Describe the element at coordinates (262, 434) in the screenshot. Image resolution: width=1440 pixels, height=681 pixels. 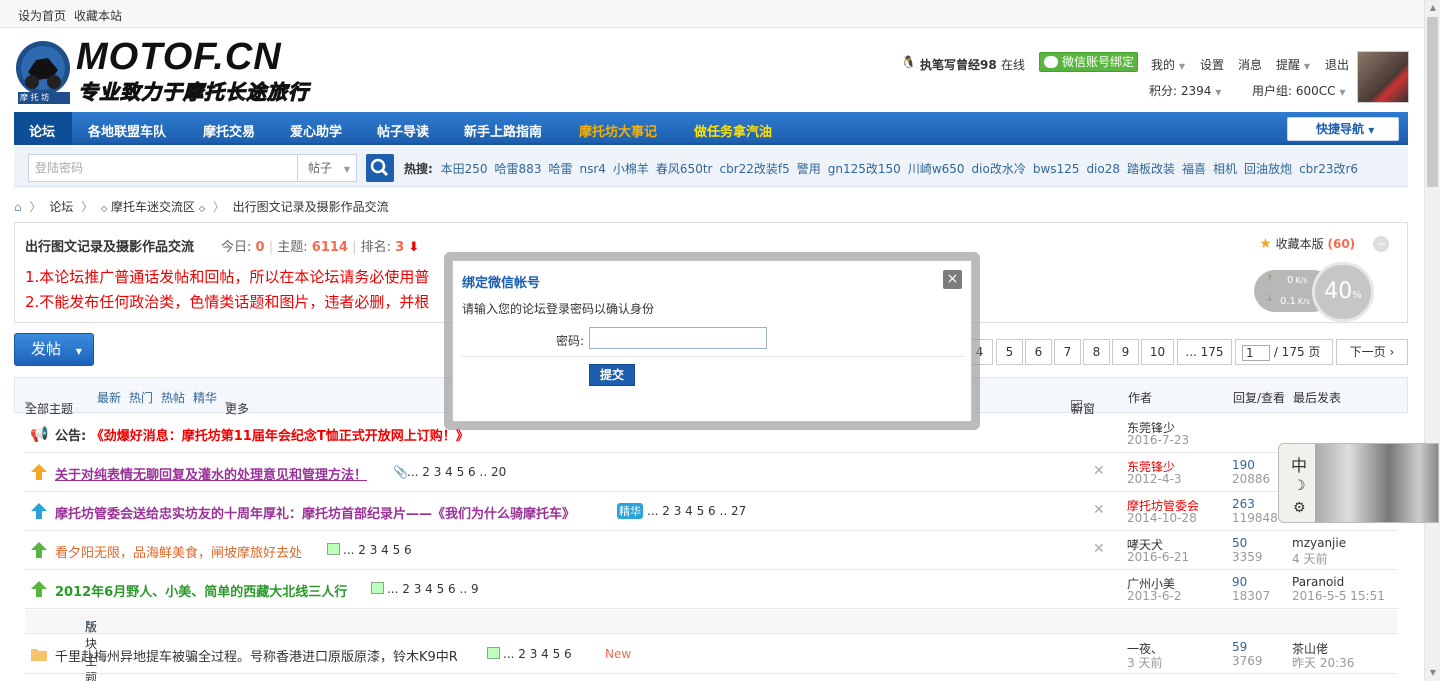
I see `announcement-text: 公告: 《劲爆好消息：摩托坊第11届年会纪念T恤正式开放网上订购！》` at that location.